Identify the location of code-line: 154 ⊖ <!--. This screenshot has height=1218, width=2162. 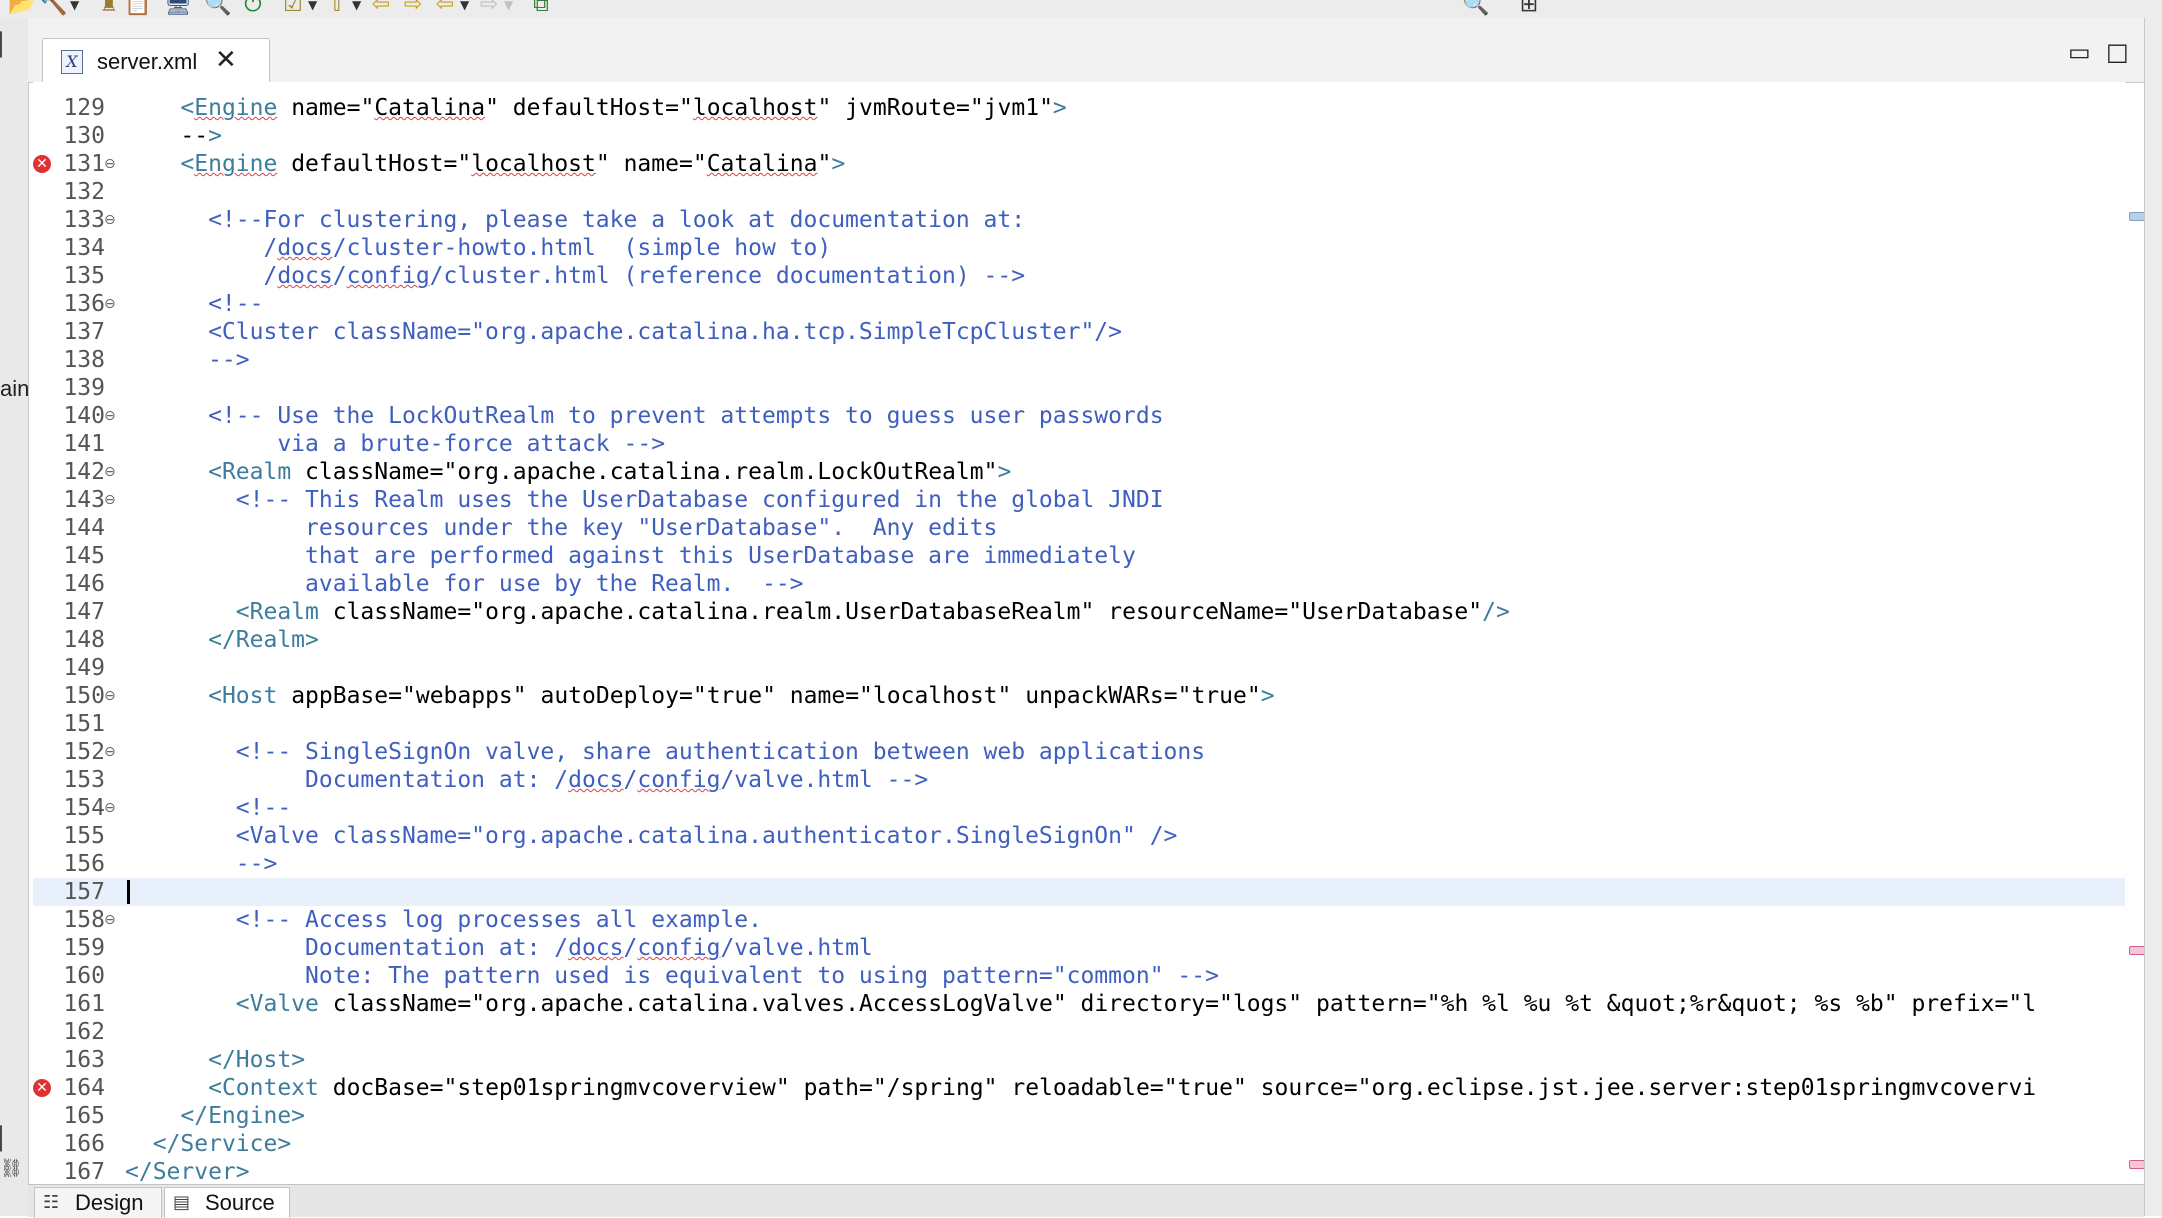
(1079, 808).